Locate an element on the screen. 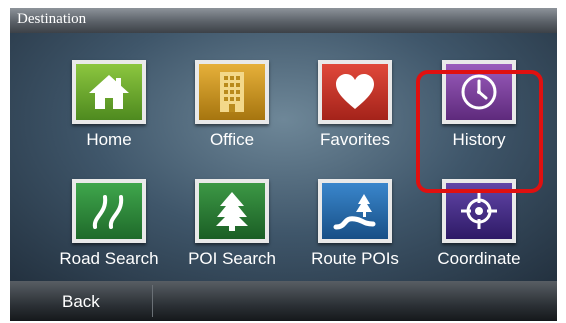 The image size is (566, 323). tile-label: Favorites is located at coordinates (355, 139).